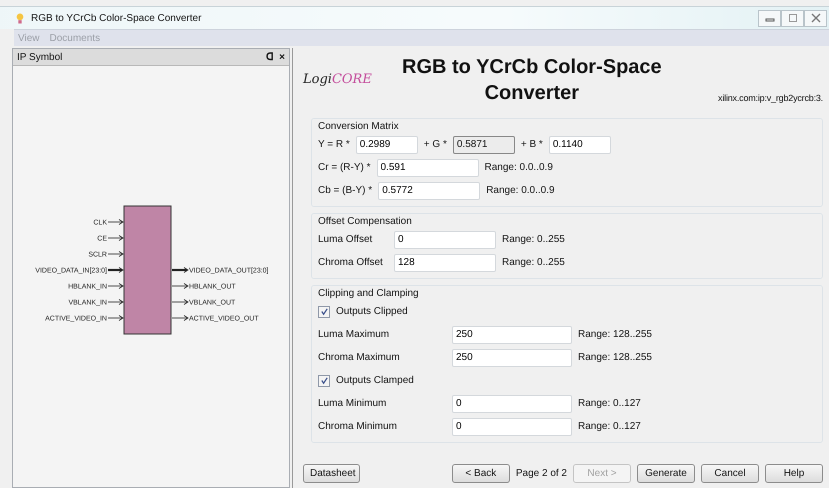  I want to click on datasheet-button: Datasheet, so click(331, 473).